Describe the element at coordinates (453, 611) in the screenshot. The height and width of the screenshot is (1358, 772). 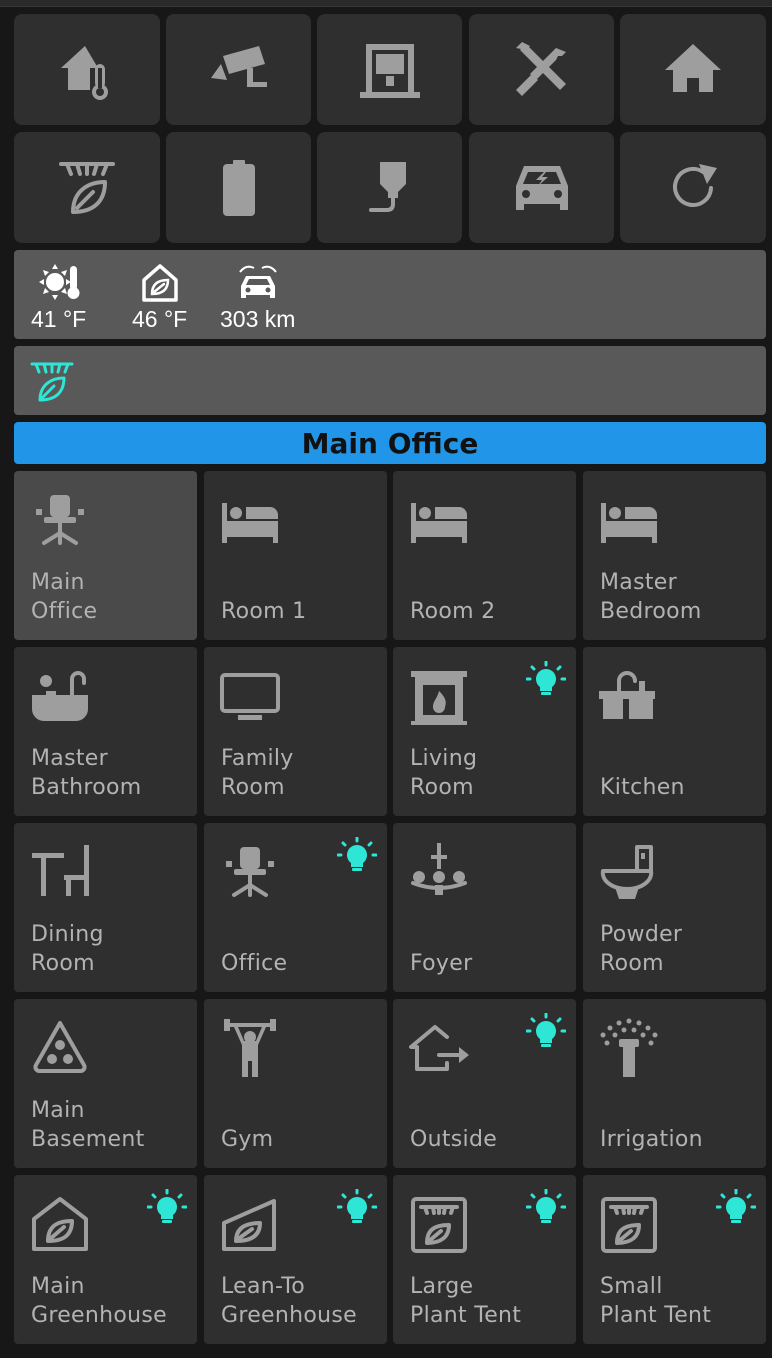
I see `room-label: Room 2` at that location.